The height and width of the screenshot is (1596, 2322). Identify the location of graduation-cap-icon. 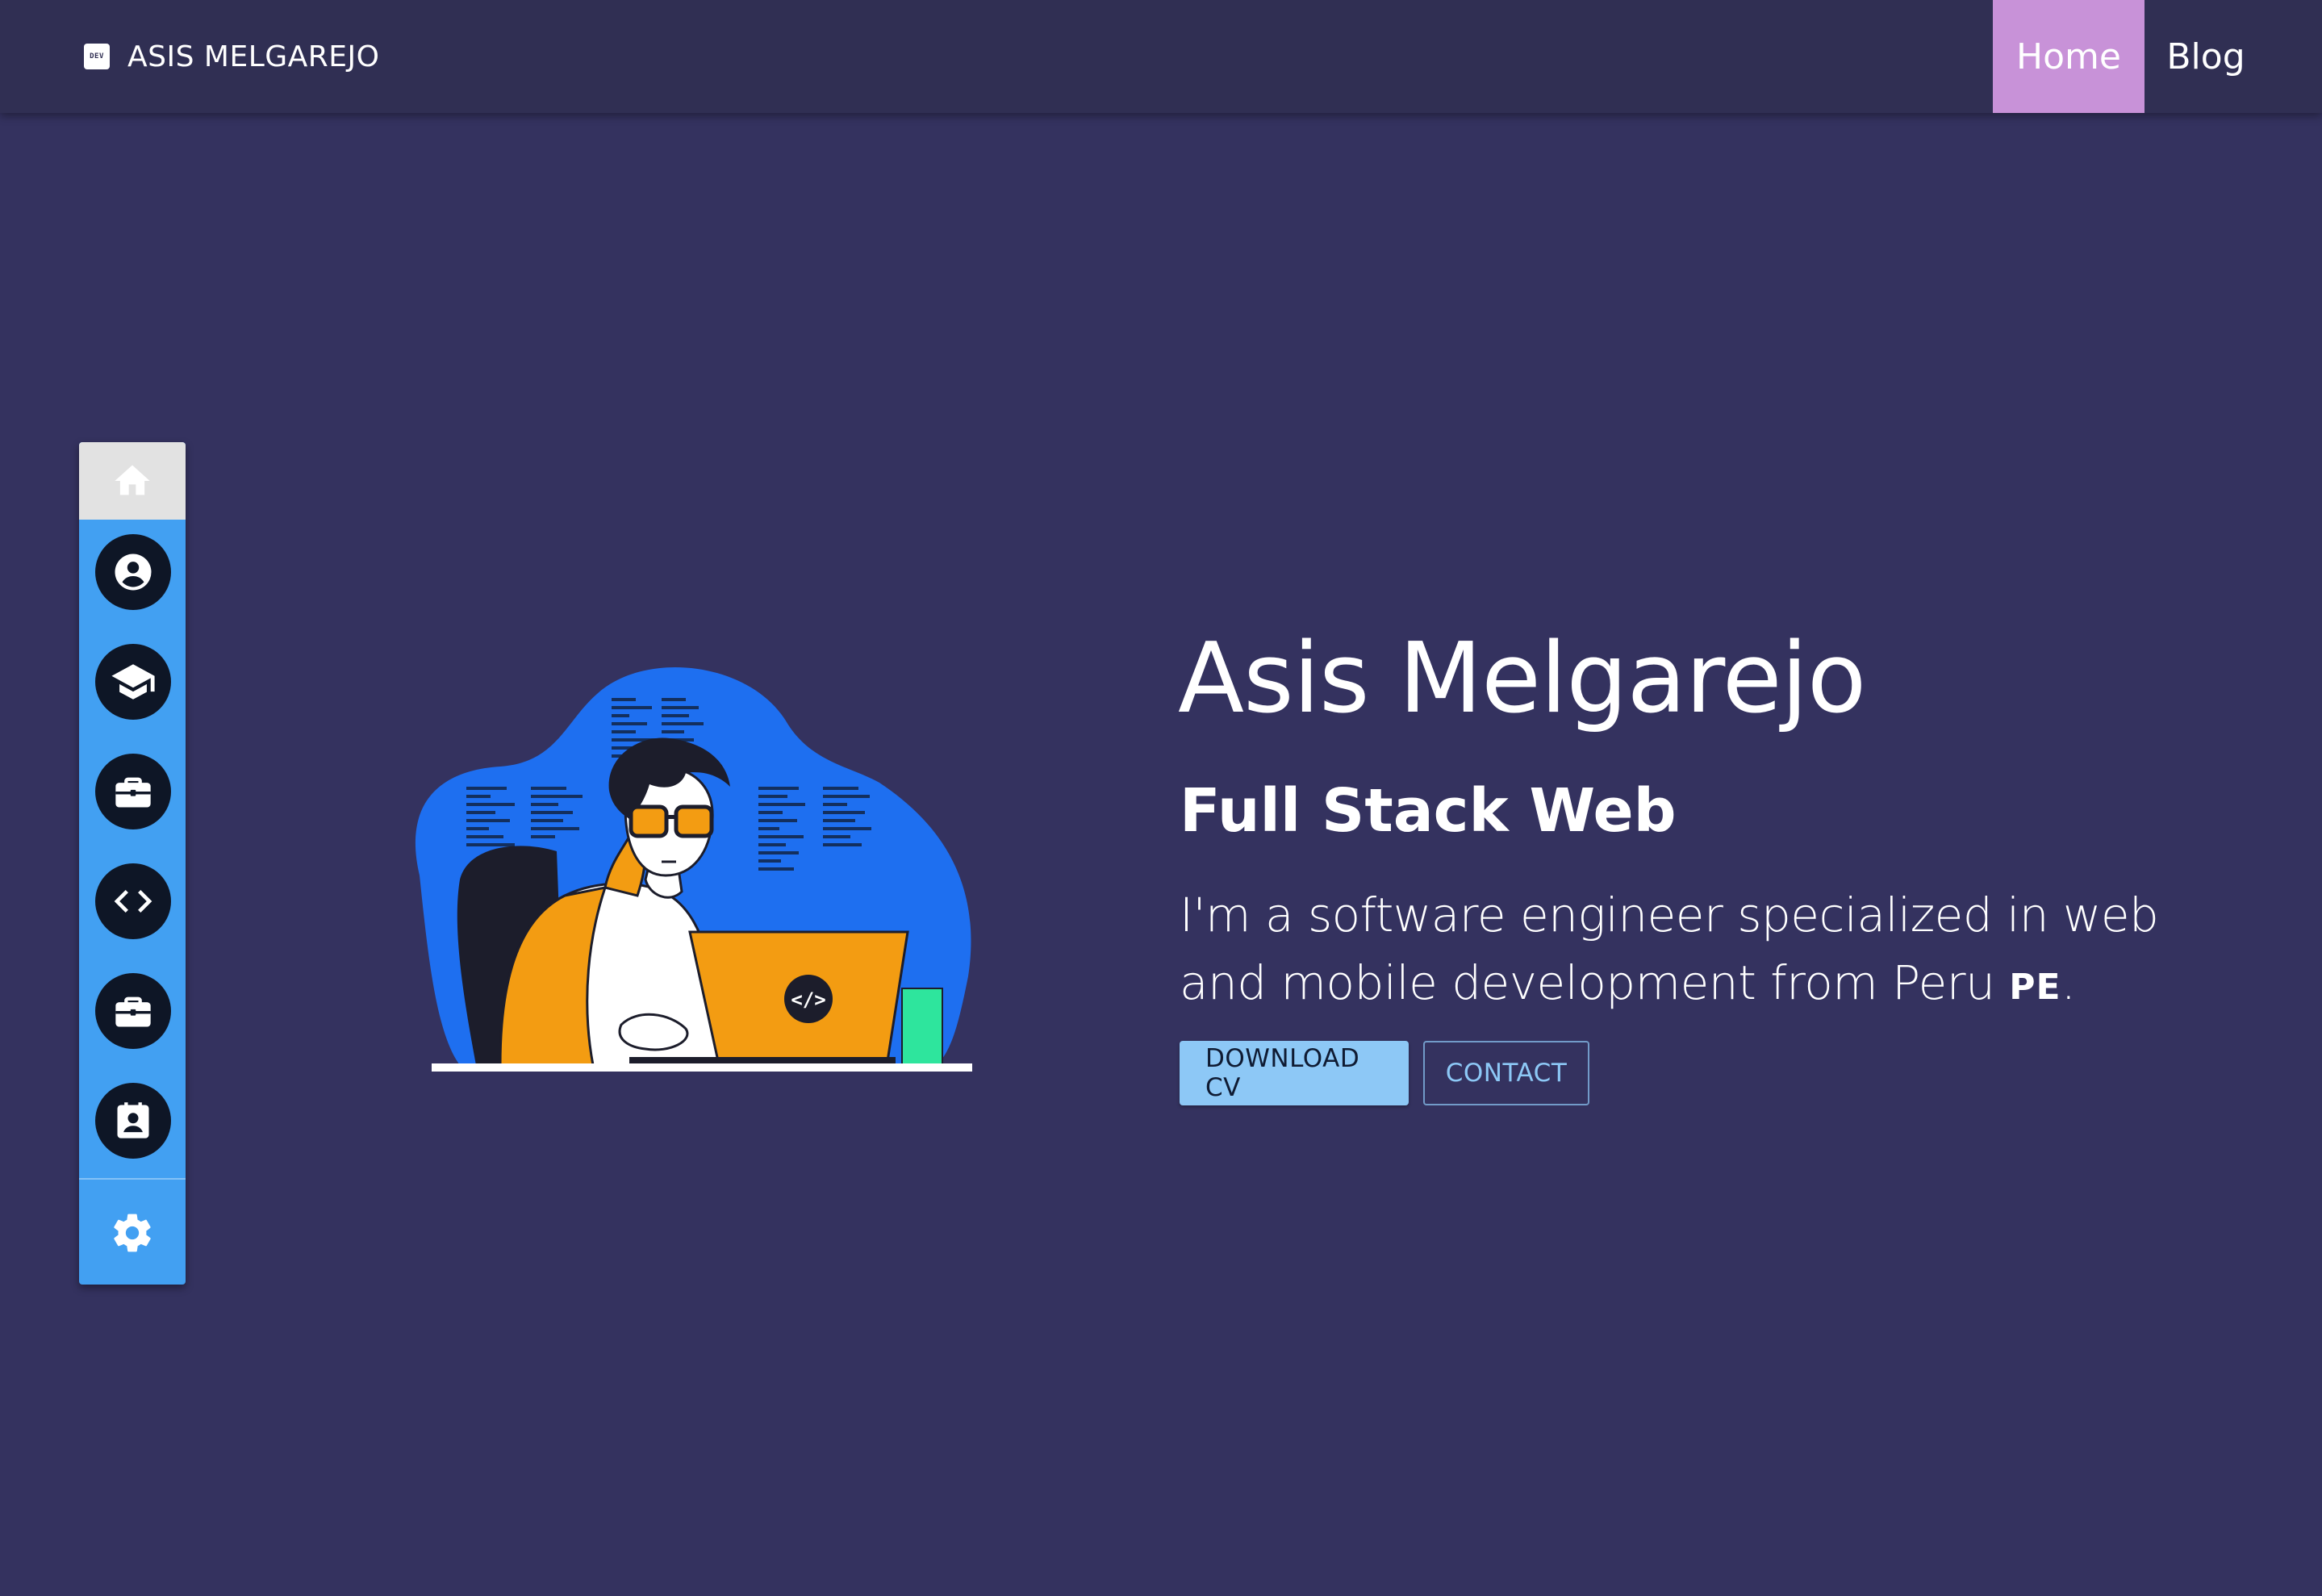
(133, 682).